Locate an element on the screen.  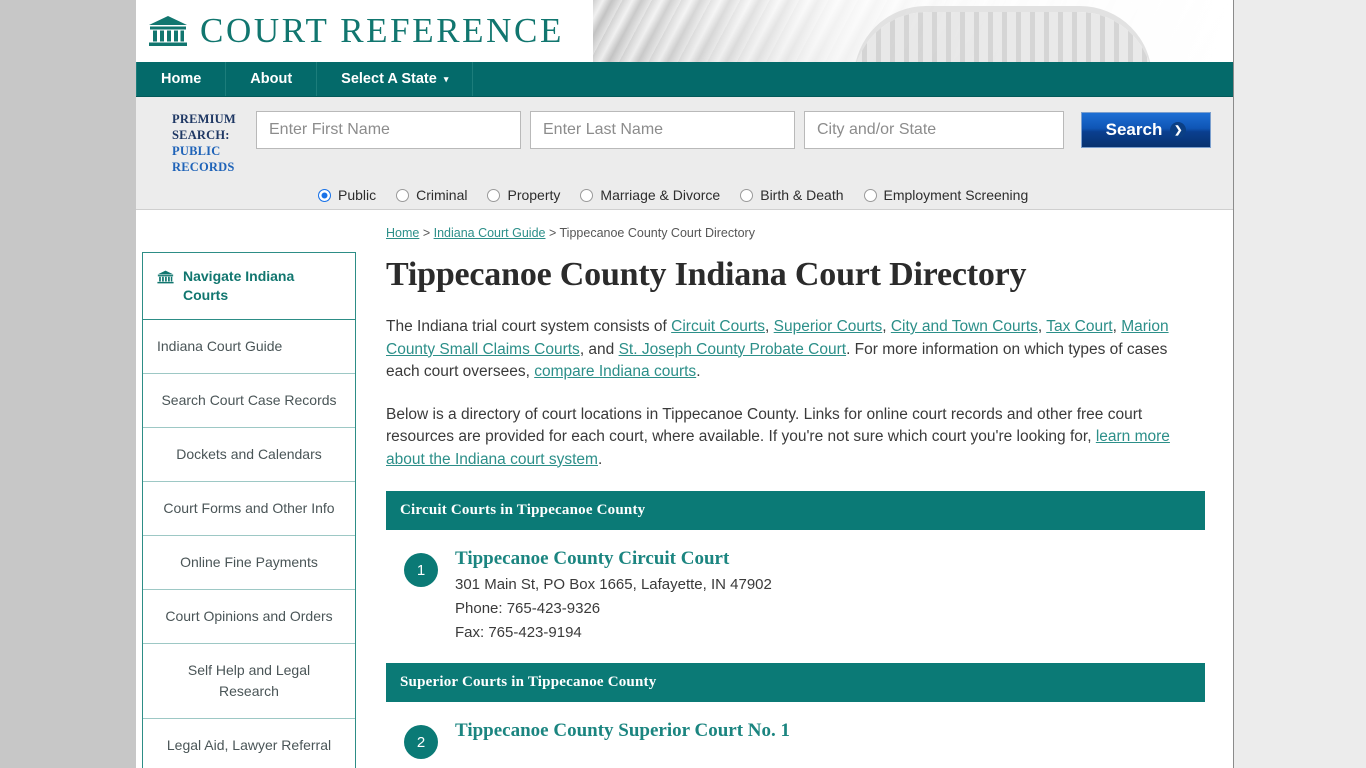
premium-label-line2: SEARCH: is located at coordinates (201, 135).